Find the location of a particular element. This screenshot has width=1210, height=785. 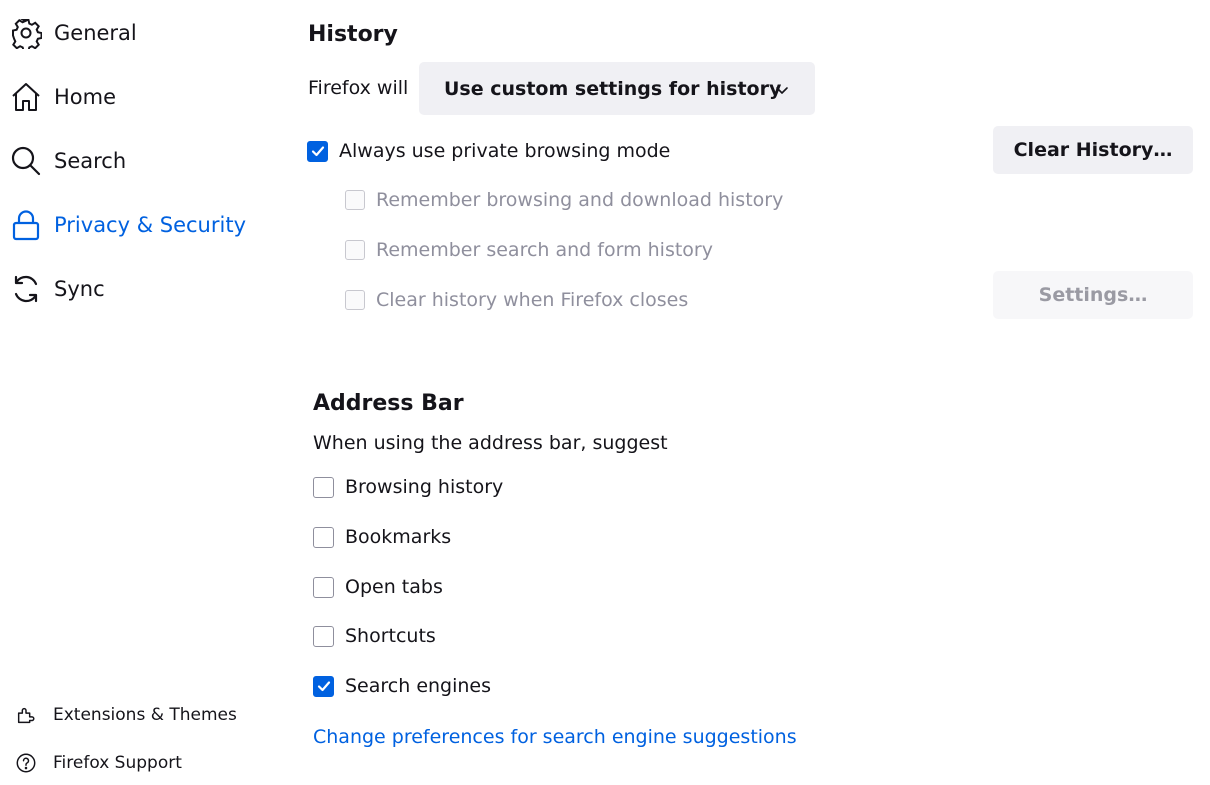

search-icon is located at coordinates (26, 161).